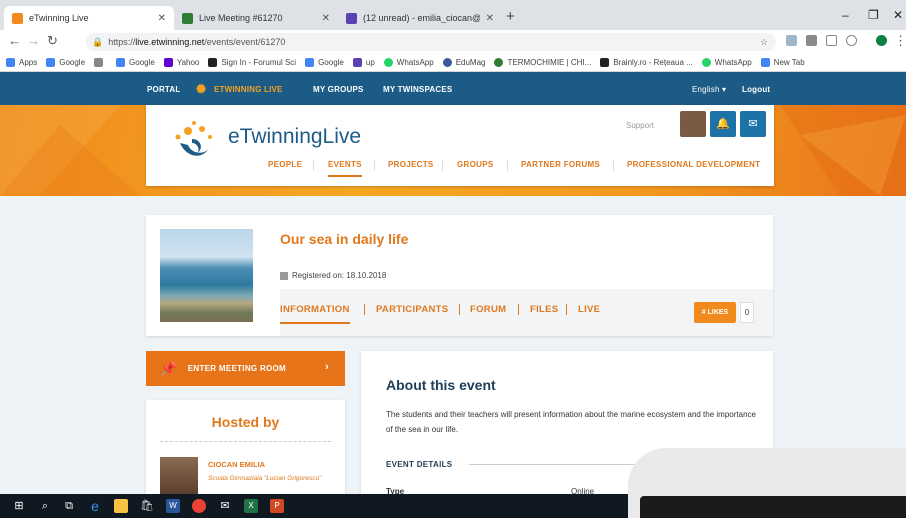 The height and width of the screenshot is (518, 906). Describe the element at coordinates (723, 124) in the screenshot. I see `notifications-bell-icon: 🔔` at that location.